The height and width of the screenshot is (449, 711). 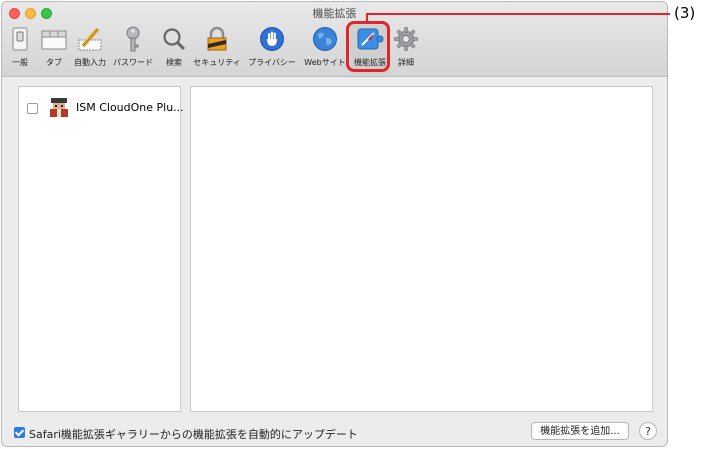 I want to click on tab-privacy: プライバシー, so click(x=272, y=47).